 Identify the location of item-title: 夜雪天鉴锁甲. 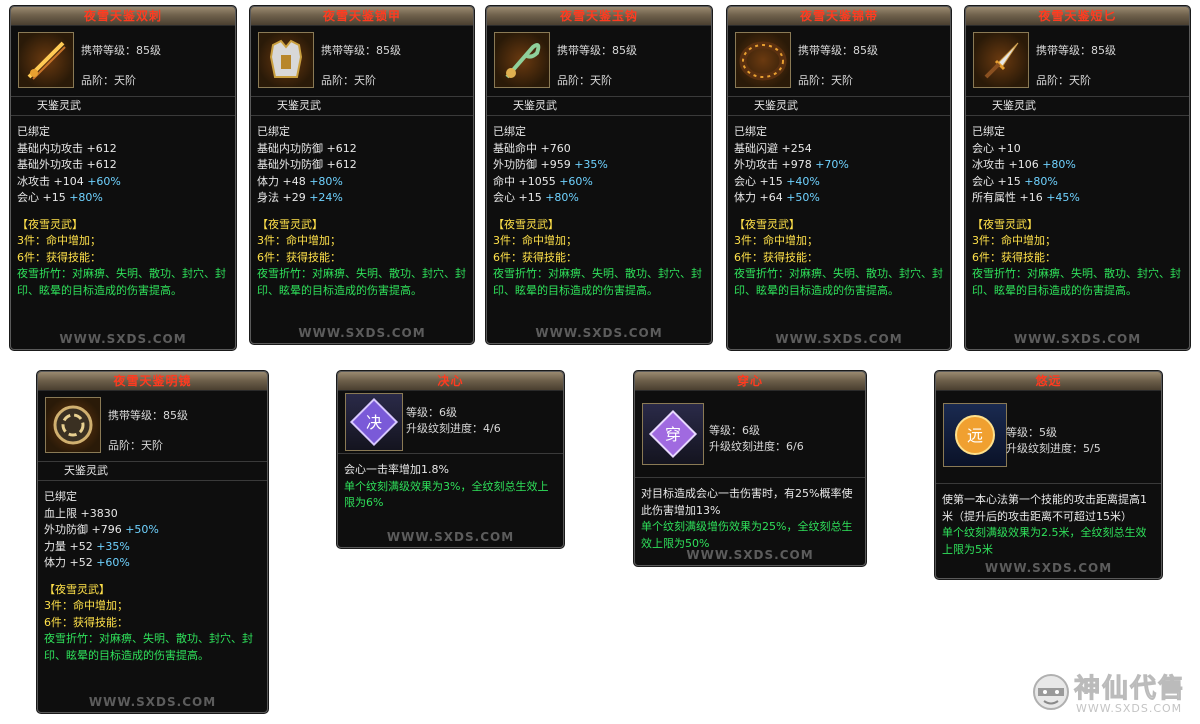
(362, 16).